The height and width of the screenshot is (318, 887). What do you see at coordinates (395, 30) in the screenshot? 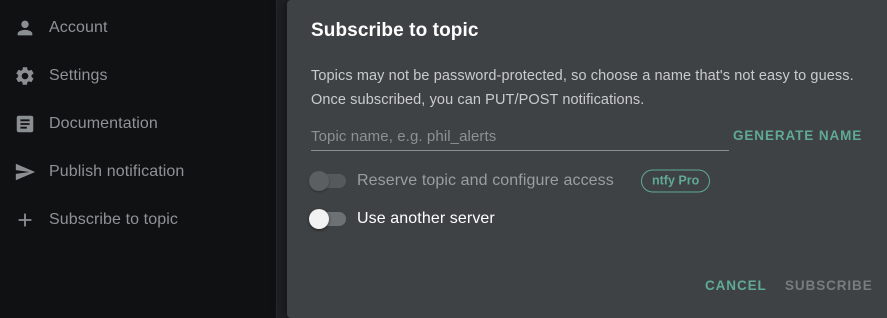
I see `dialog-title: Subscribe to topic` at bounding box center [395, 30].